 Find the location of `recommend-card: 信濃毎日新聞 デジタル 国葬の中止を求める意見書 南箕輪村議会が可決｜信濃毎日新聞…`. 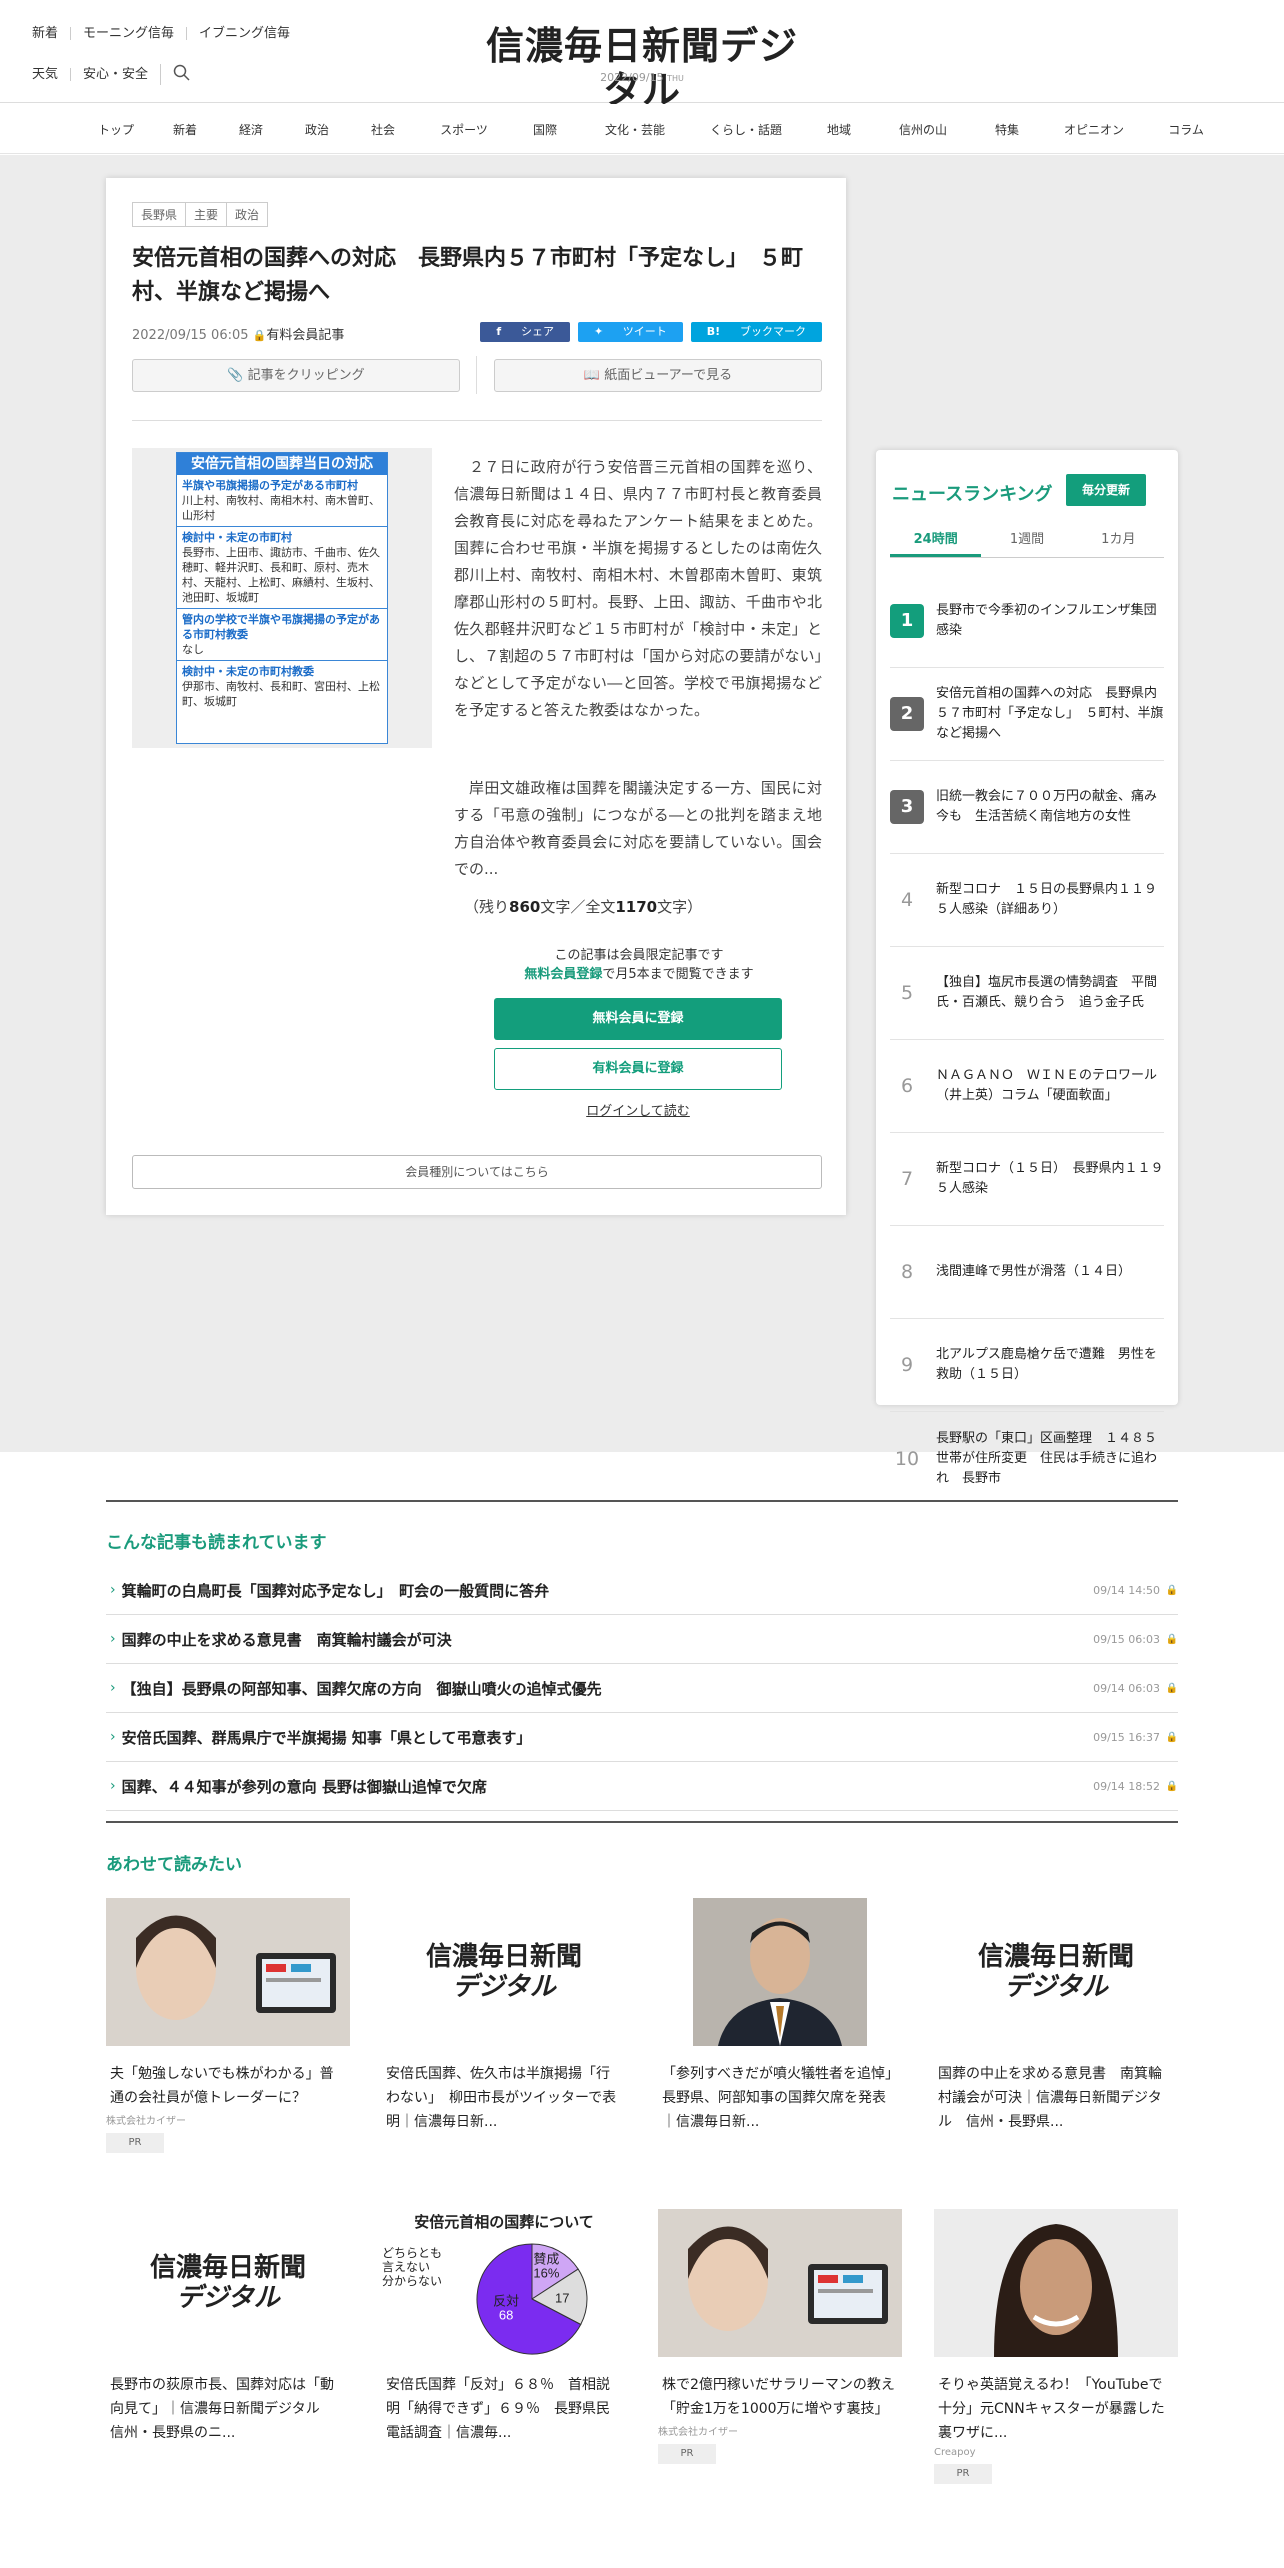

recommend-card: 信濃毎日新聞 デジタル 国葬の中止を求める意見書 南箕輪村議会が可決｜信濃毎日新聞… is located at coordinates (1056, 2025).